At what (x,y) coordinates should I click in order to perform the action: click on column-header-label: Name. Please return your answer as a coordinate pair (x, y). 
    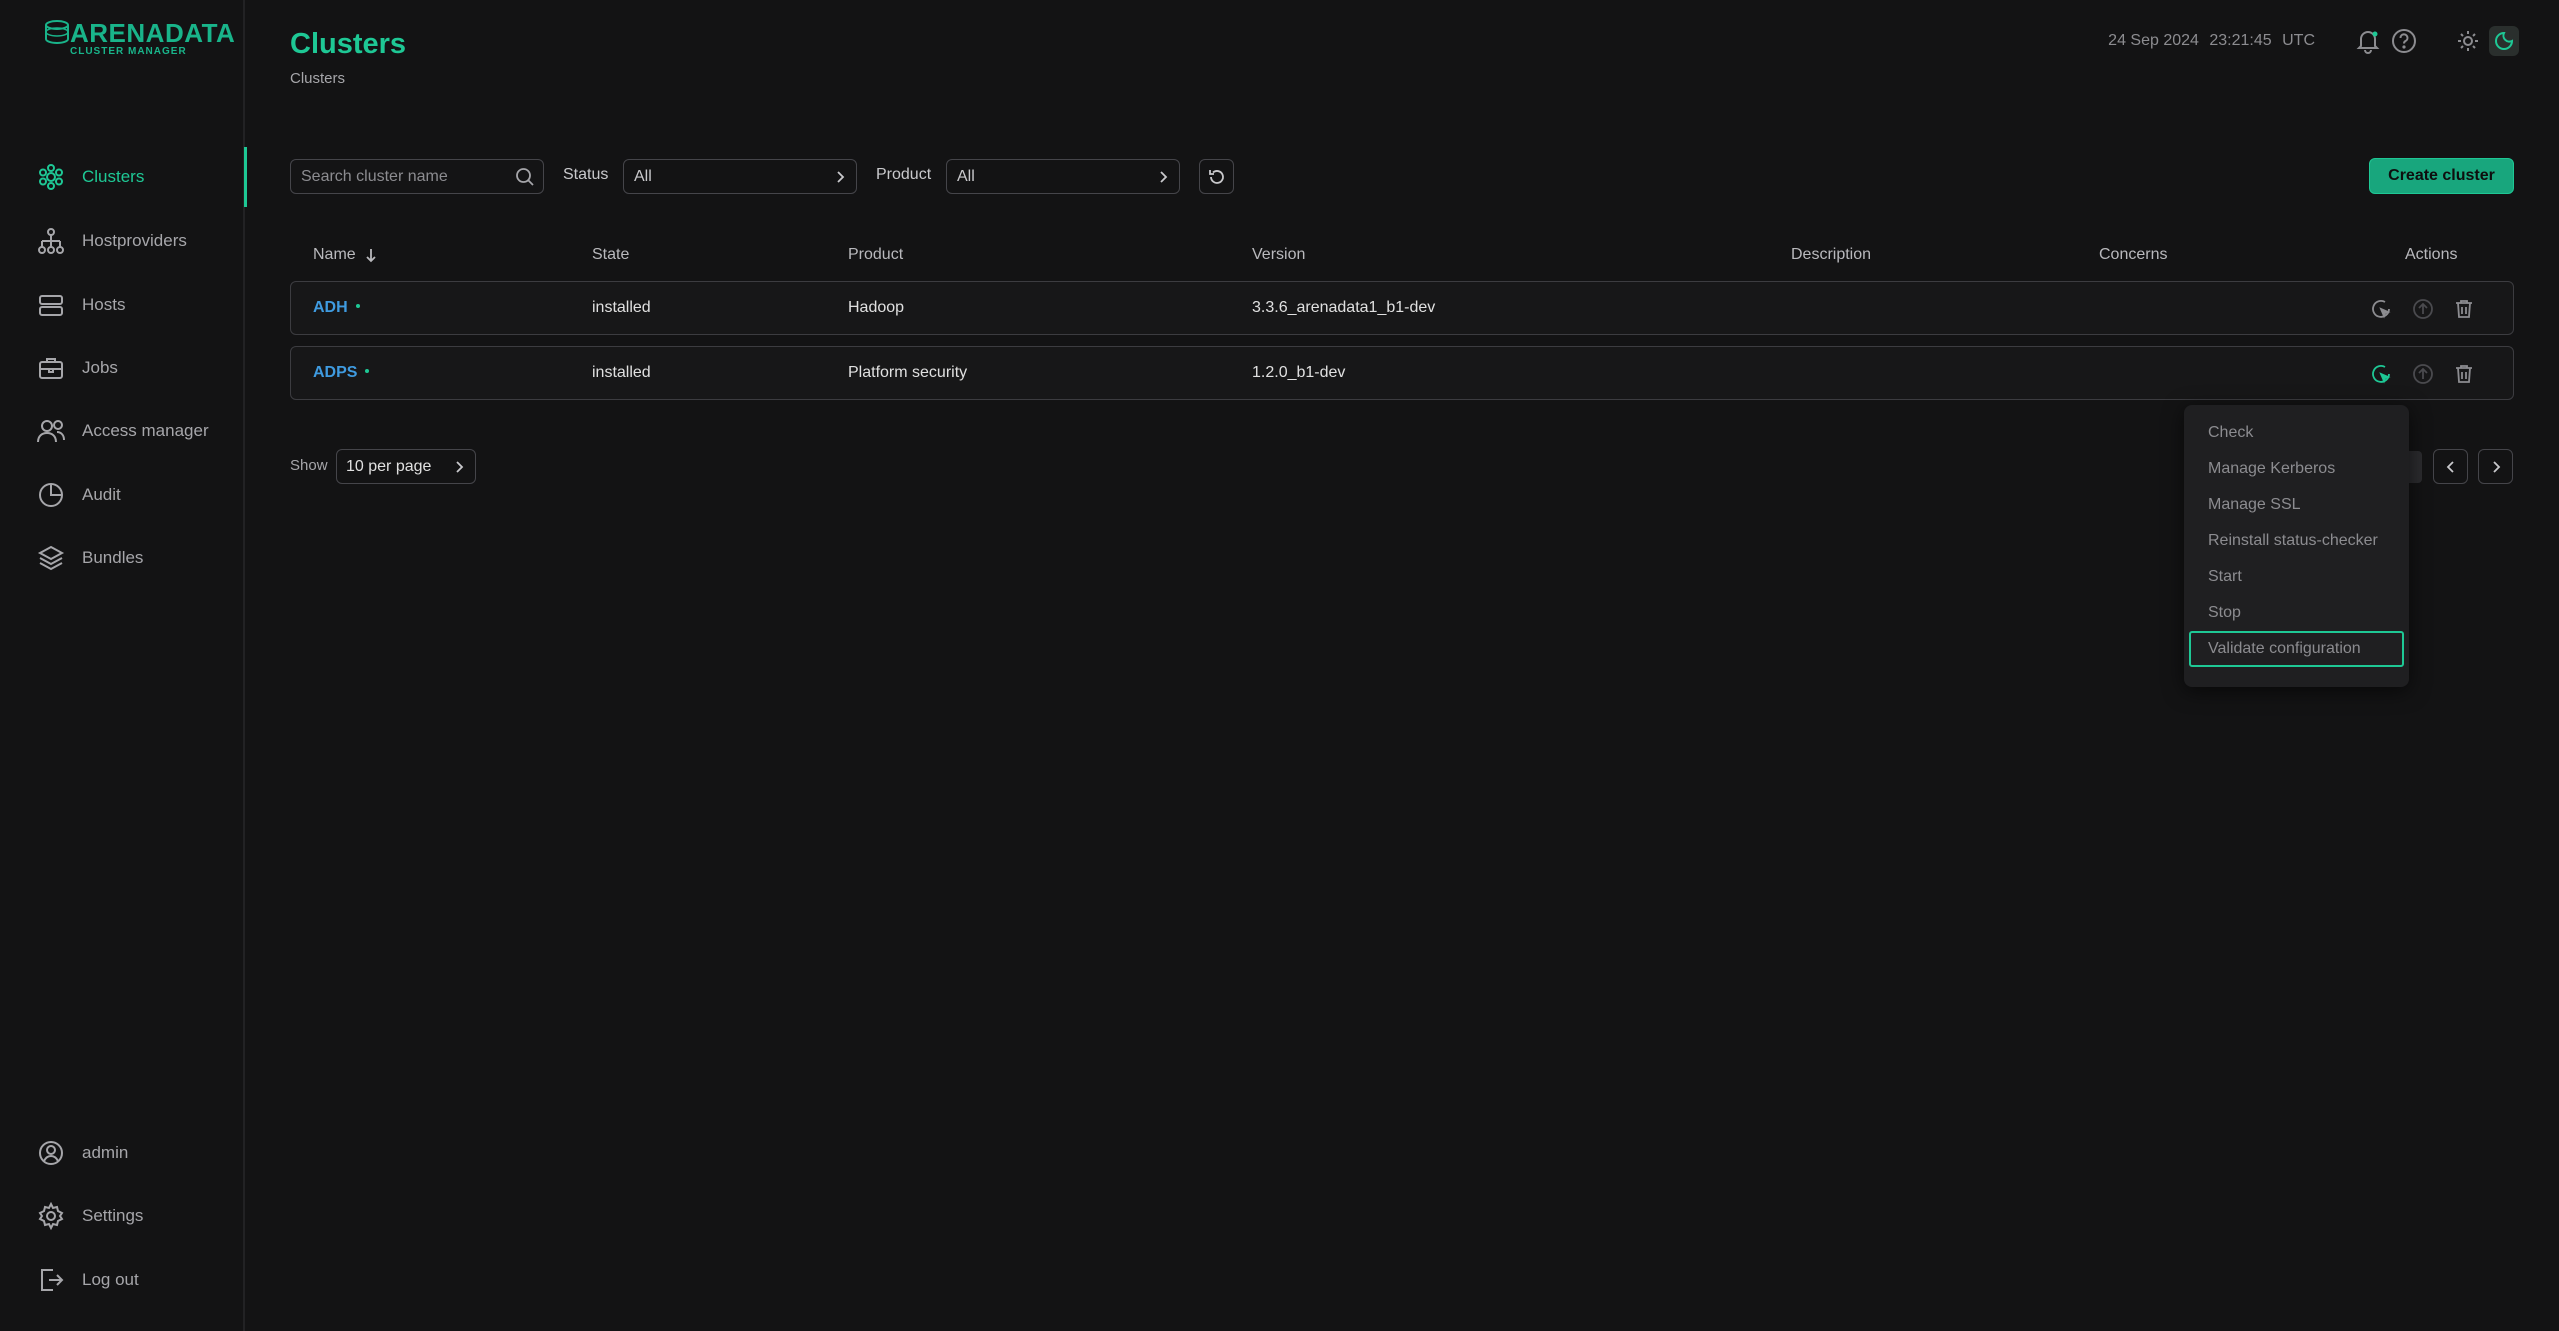
    Looking at the image, I should click on (334, 254).